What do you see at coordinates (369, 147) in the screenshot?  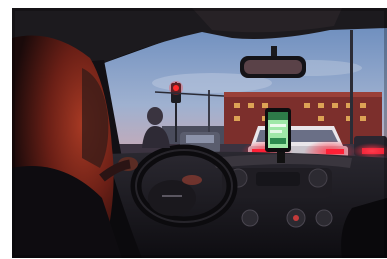 I see `car-right` at bounding box center [369, 147].